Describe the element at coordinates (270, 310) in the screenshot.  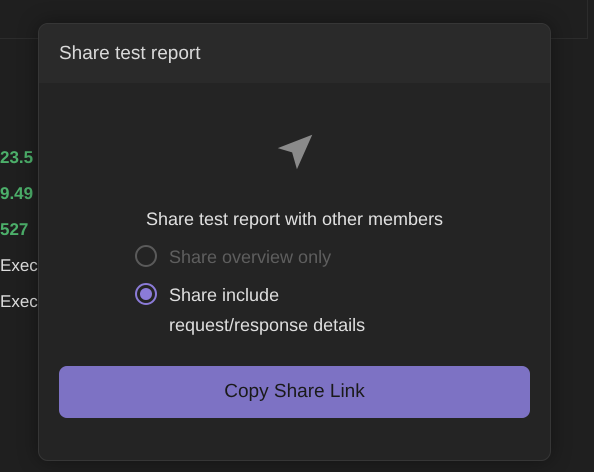
I see `radio-option: Share include request/response details` at that location.